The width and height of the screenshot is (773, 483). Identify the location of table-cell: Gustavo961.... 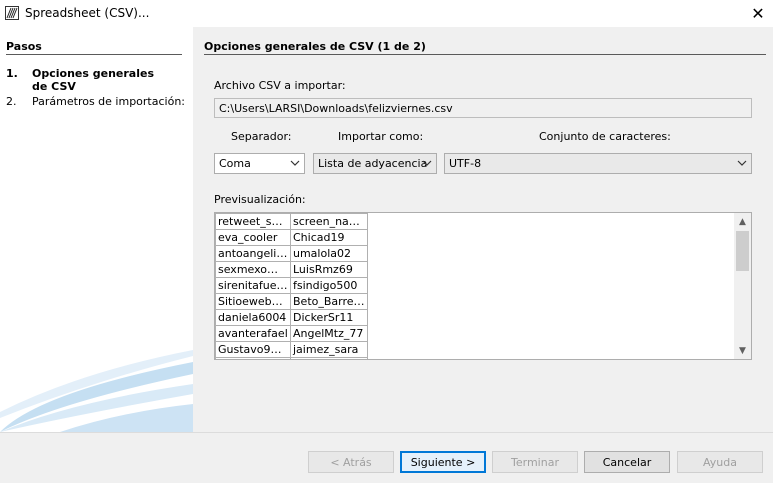
(253, 349).